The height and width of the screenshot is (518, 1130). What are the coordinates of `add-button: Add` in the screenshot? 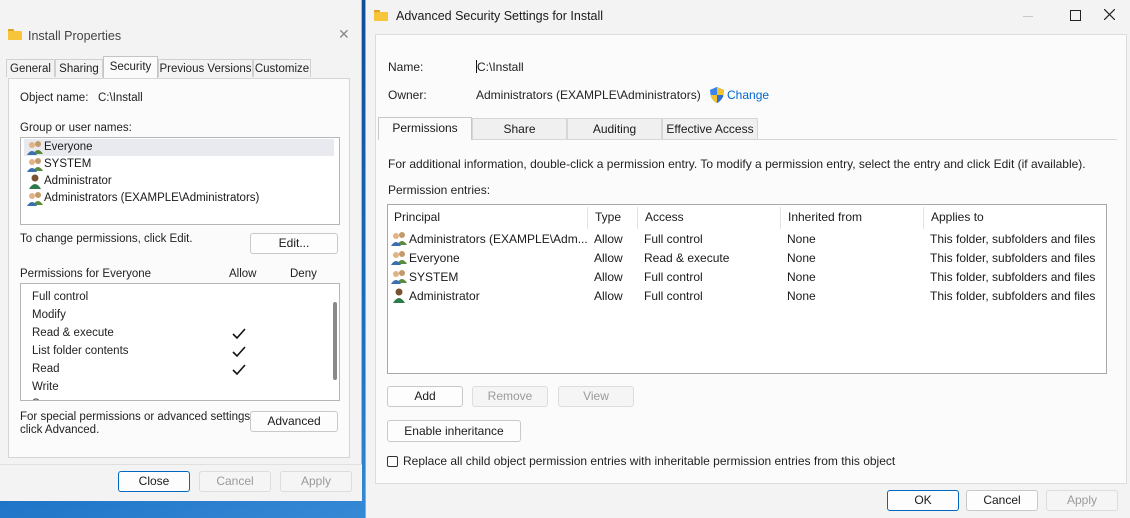 It's located at (425, 396).